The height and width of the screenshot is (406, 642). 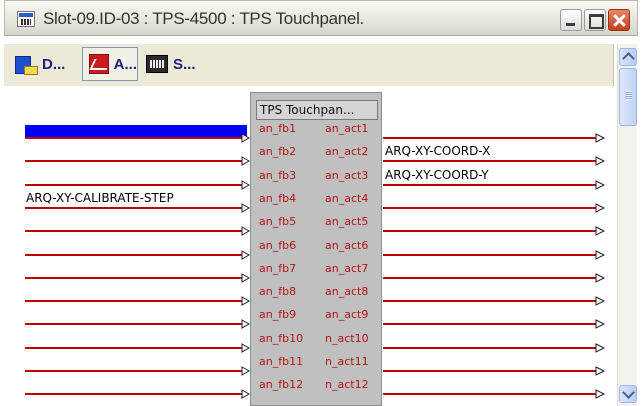 What do you see at coordinates (157, 64) in the screenshot?
I see `serial-icon` at bounding box center [157, 64].